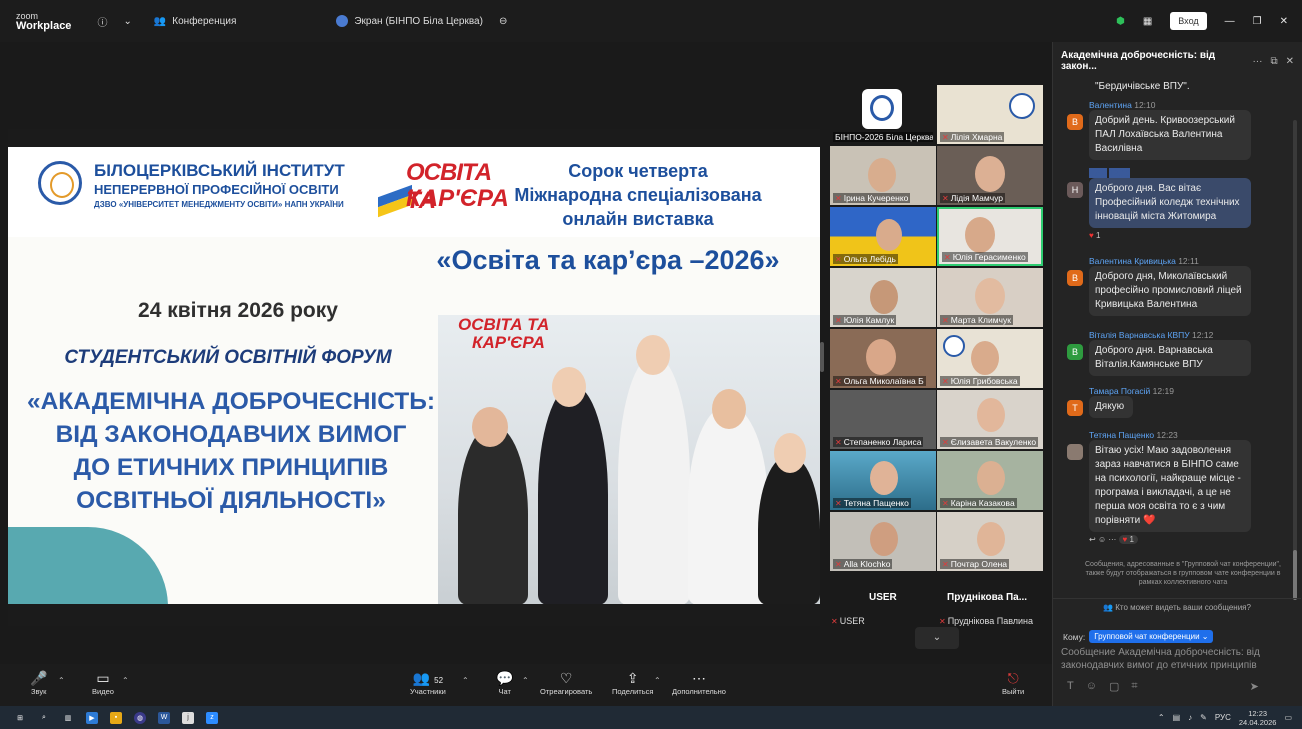 The height and width of the screenshot is (729, 1302). I want to click on chat-options-caret: ⌃, so click(525, 680).